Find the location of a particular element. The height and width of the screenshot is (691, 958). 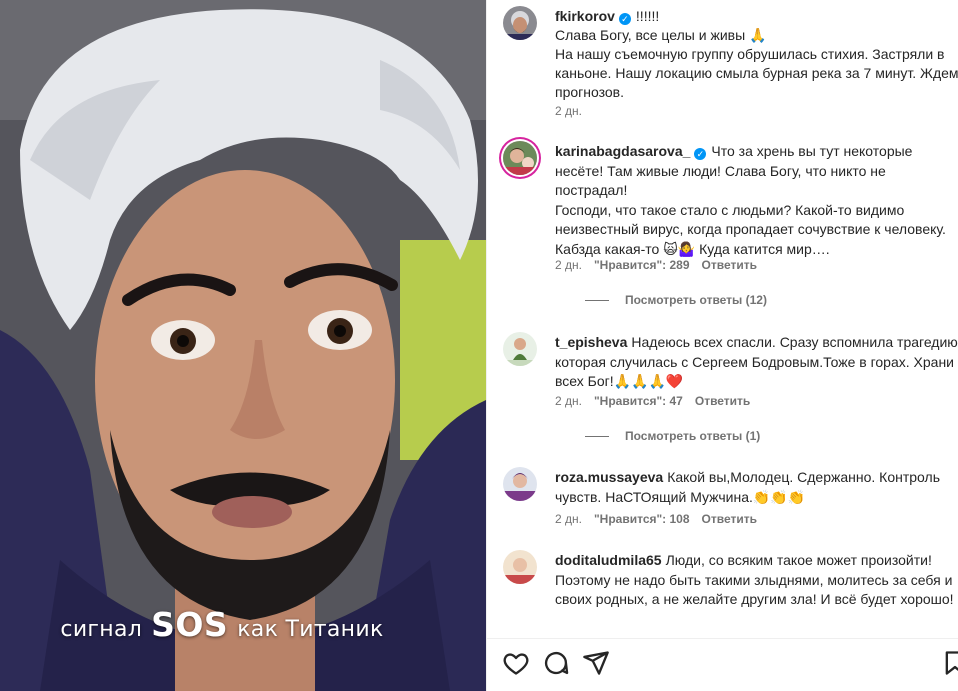

caption-meta: 2 дн. is located at coordinates (568, 111).